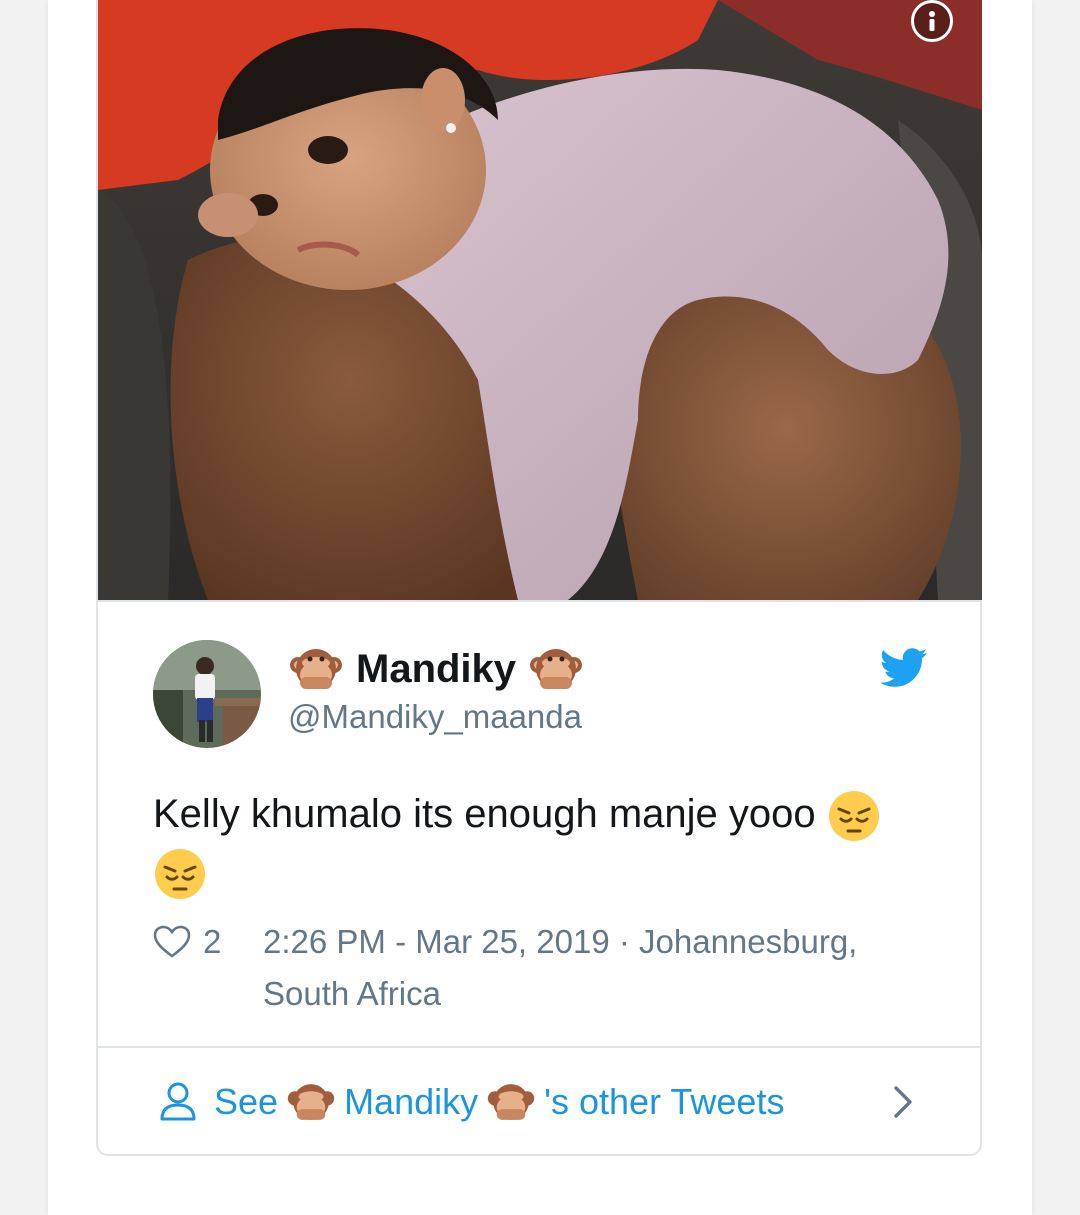  I want to click on tweet-author: Mandiky @Mandiky_maanda, so click(436, 689).